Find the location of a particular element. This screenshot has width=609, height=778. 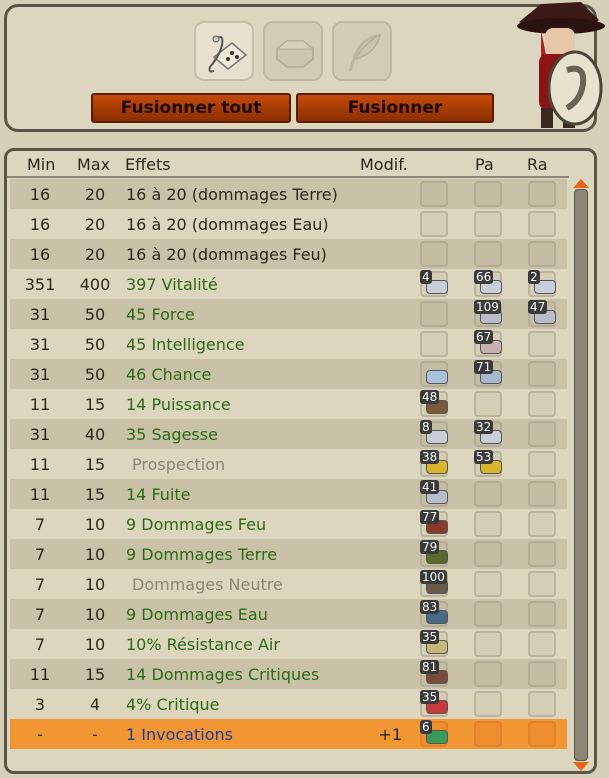

rune-icon: 41 is located at coordinates (435, 494).